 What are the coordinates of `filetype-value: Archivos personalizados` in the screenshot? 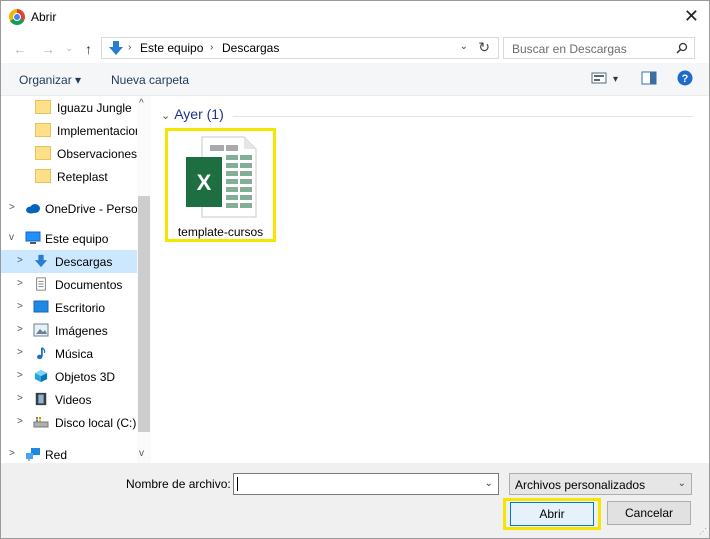 It's located at (580, 485).